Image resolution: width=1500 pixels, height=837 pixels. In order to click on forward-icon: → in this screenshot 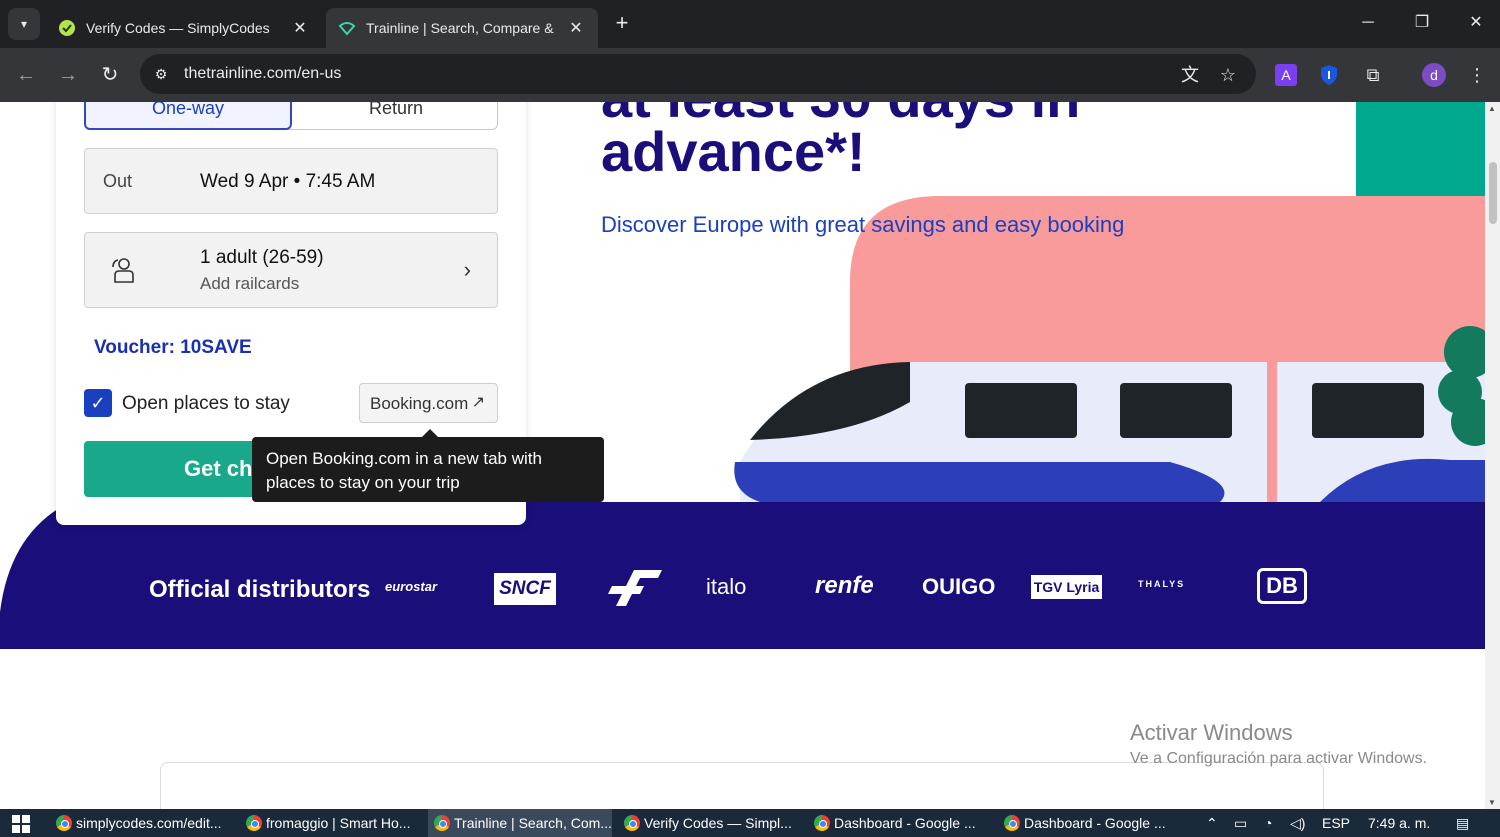, I will do `click(68, 75)`.